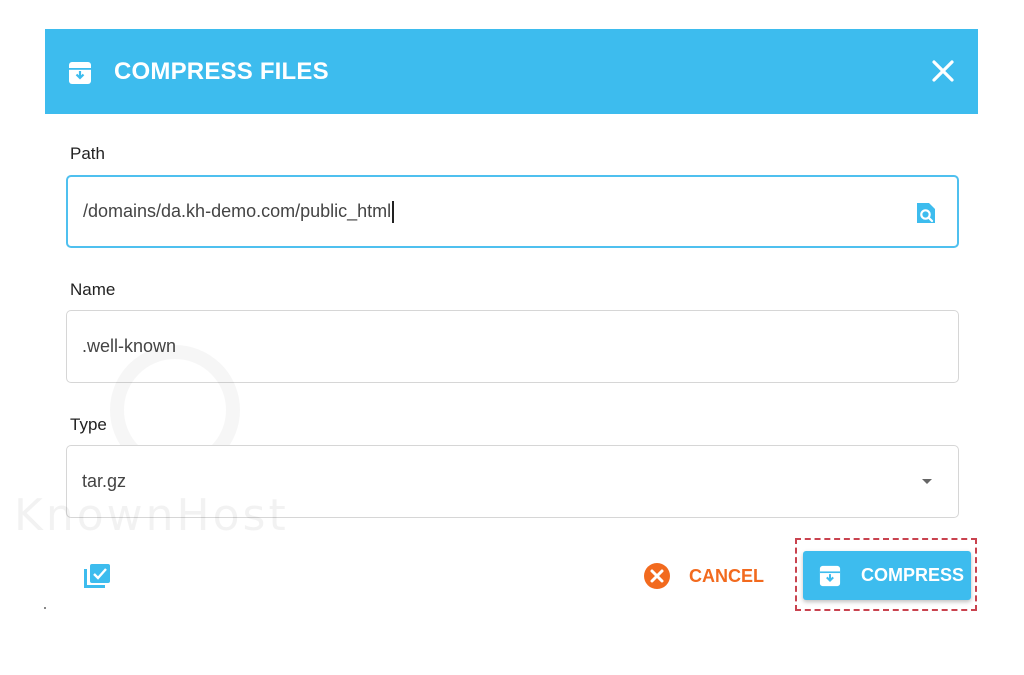 The width and height of the screenshot is (1024, 675). What do you see at coordinates (393, 211) in the screenshot?
I see `text-cursor` at bounding box center [393, 211].